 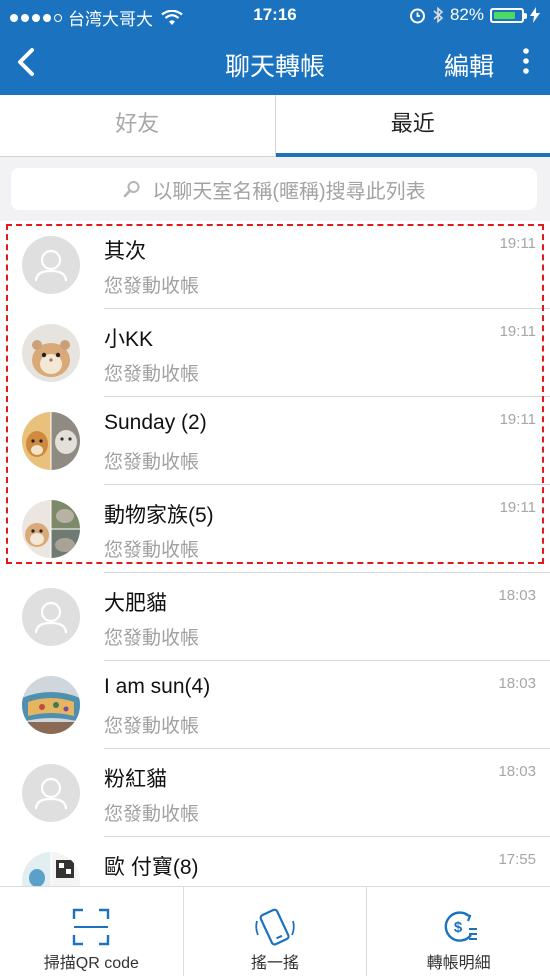 I want to click on phone-shake-icon, so click(x=275, y=927).